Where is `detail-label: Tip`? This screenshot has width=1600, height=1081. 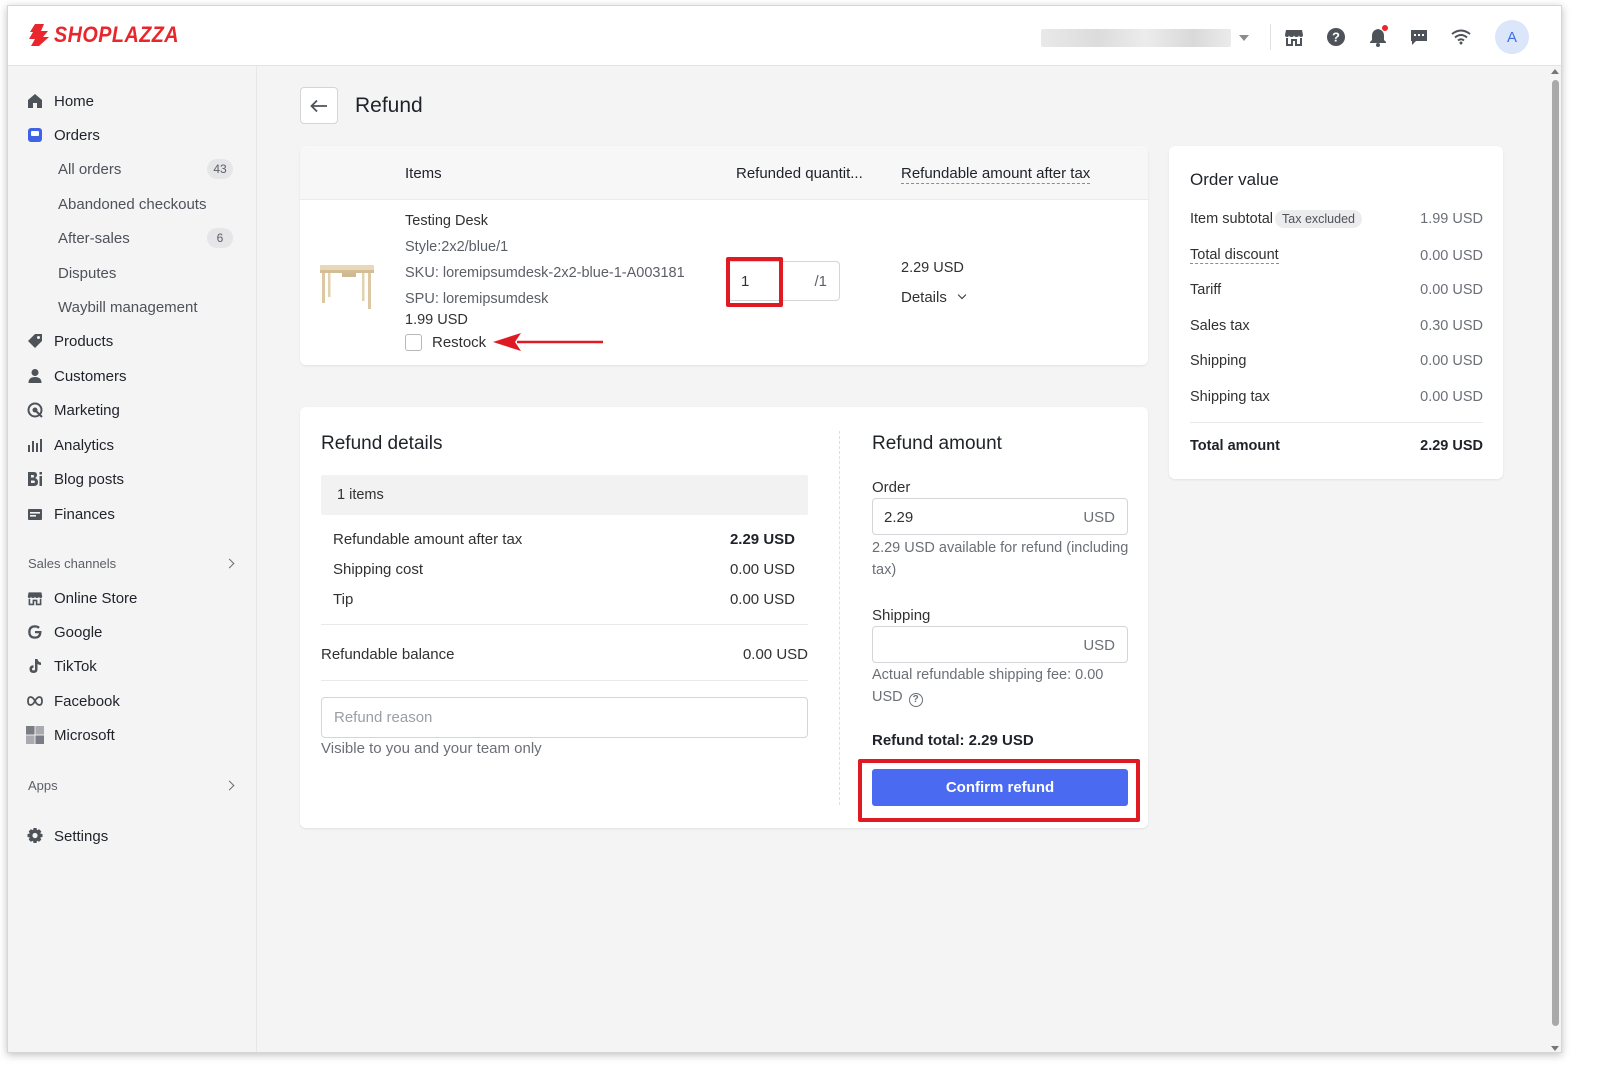 detail-label: Tip is located at coordinates (343, 599).